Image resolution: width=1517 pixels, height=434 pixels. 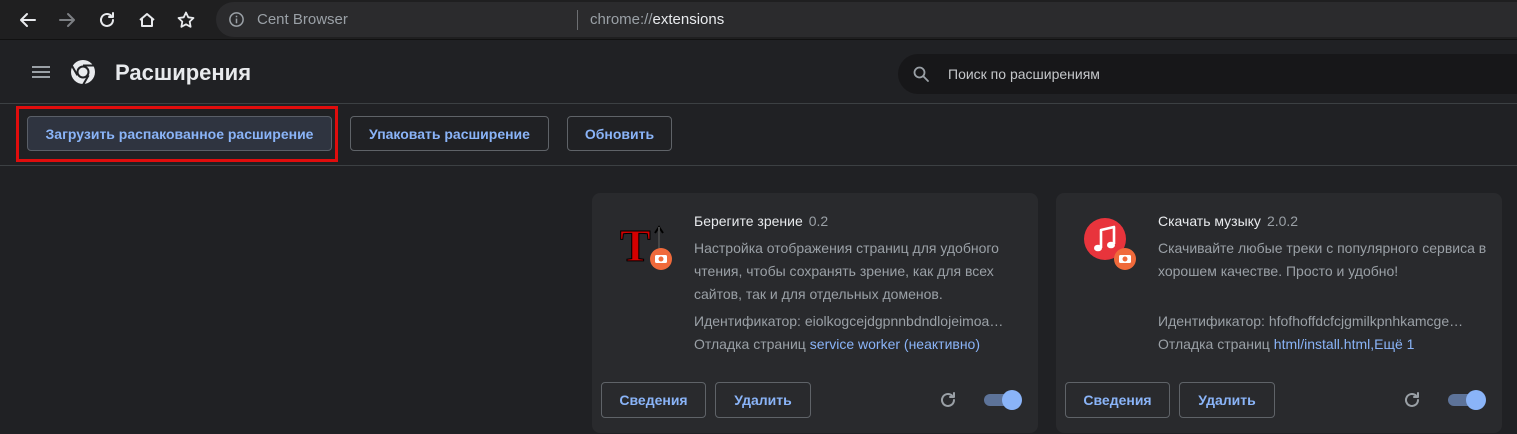 What do you see at coordinates (619, 133) in the screenshot?
I see `update-button: Обновить` at bounding box center [619, 133].